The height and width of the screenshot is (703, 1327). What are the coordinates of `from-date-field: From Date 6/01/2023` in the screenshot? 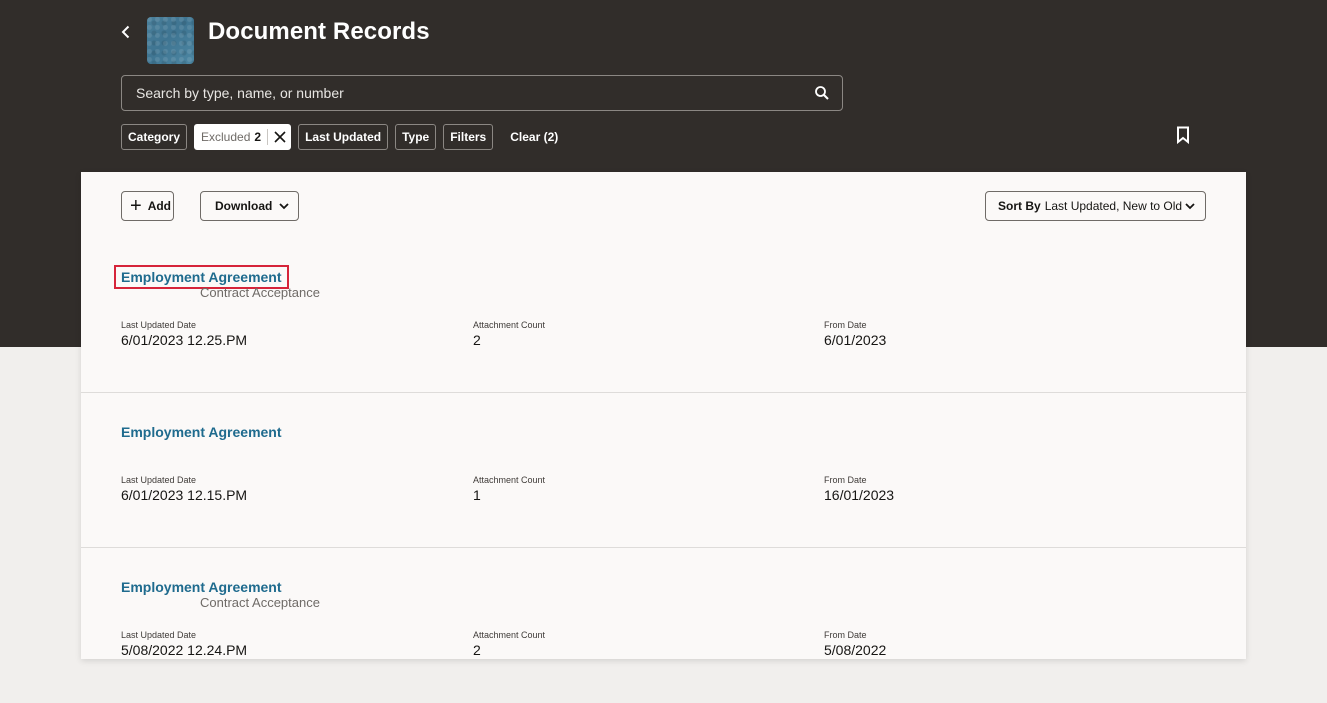 It's located at (855, 334).